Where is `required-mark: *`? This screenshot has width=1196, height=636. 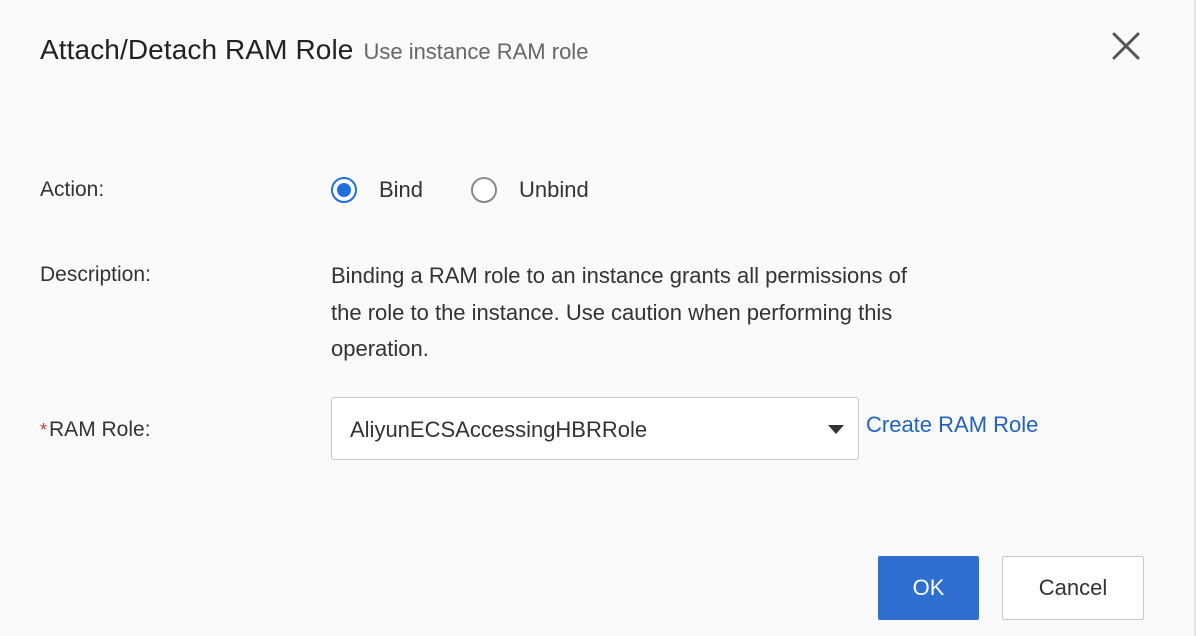 required-mark: * is located at coordinates (44, 430).